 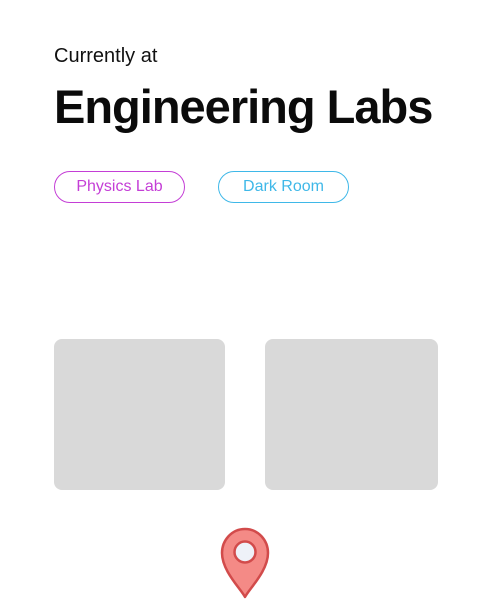 I want to click on map-pin-svg, so click(x=245, y=563).